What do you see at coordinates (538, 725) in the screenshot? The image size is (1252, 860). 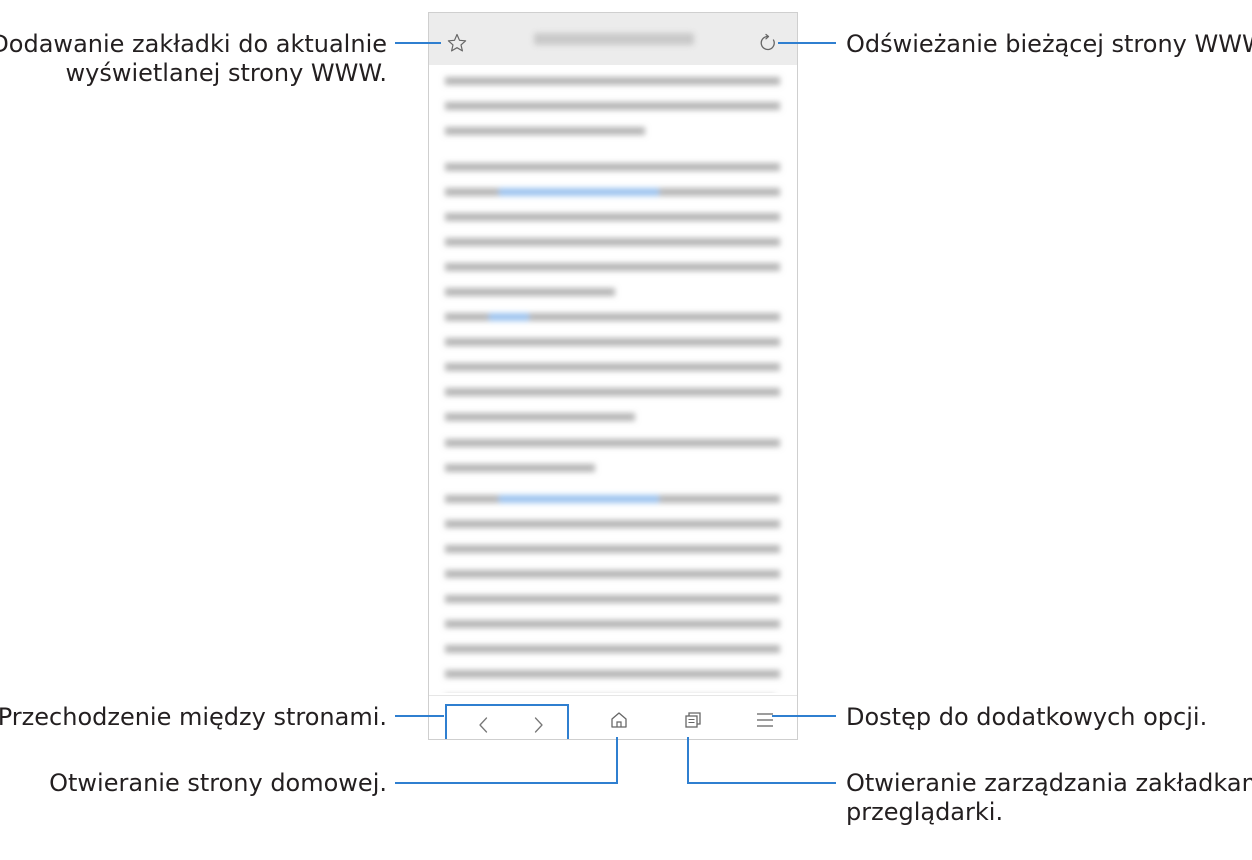 I see `chevron-right-icon` at bounding box center [538, 725].